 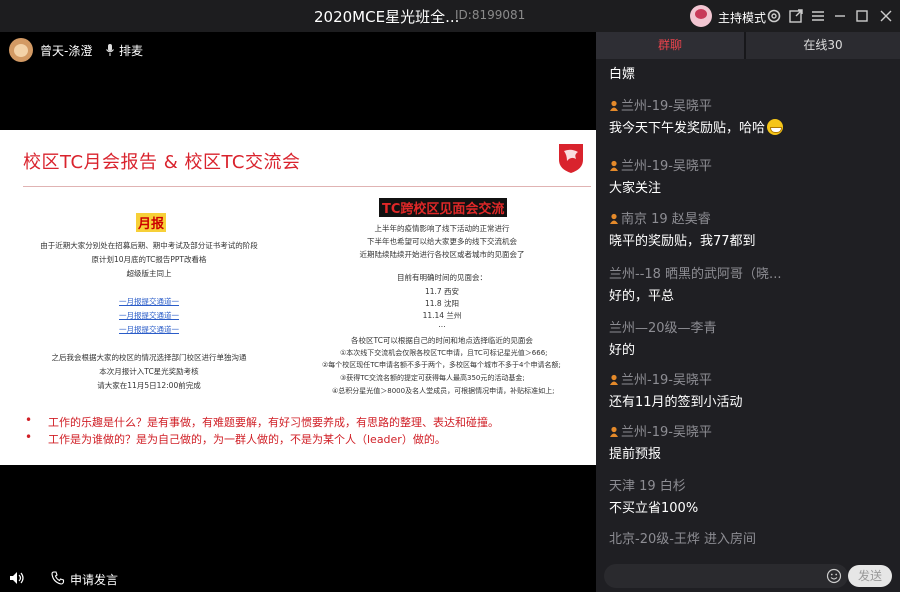 I want to click on left-line-1: 由于近期大家分别处在招募后期、期中考试及部分证书考试的阶段, so click(x=149, y=245).